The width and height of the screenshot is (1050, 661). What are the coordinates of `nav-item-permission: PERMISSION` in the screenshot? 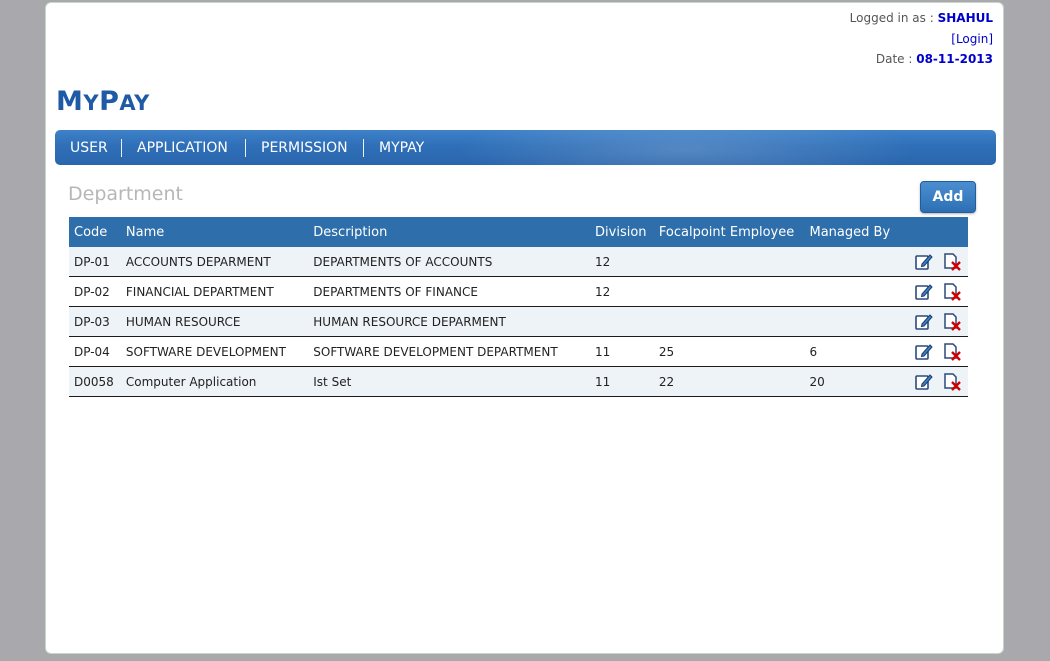 It's located at (304, 147).